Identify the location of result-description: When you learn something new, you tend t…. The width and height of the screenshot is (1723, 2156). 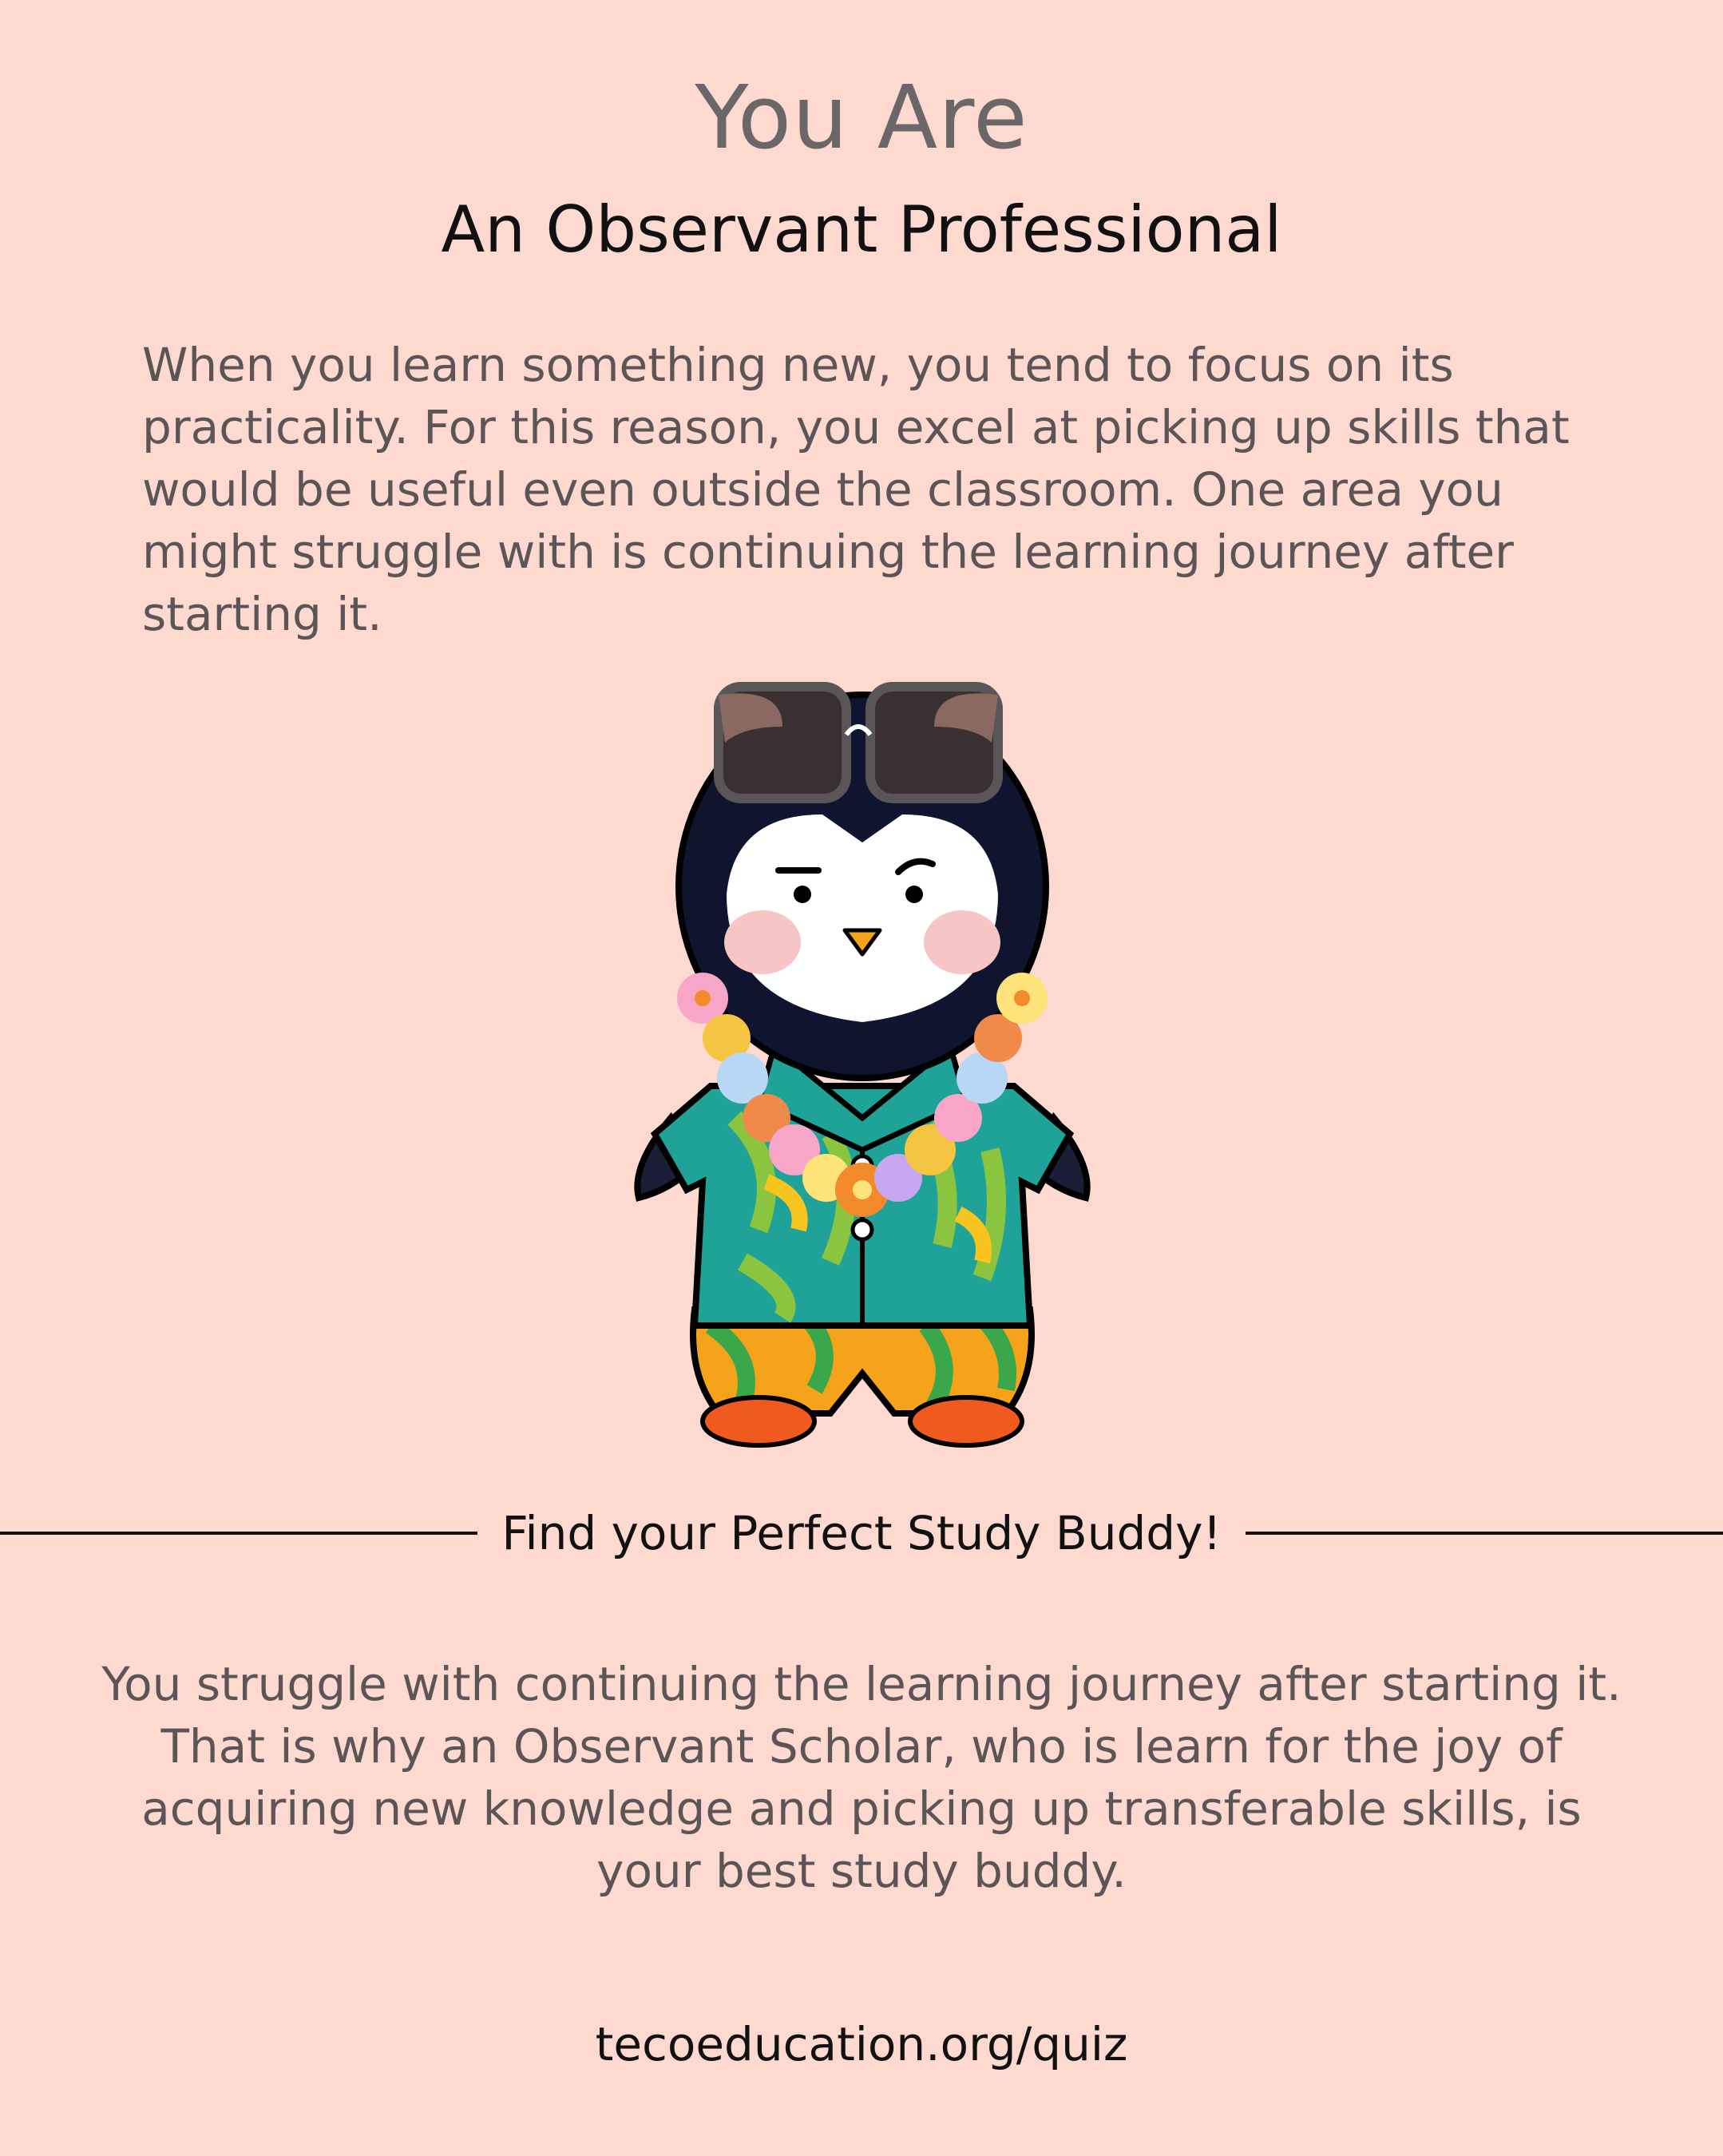
(856, 489).